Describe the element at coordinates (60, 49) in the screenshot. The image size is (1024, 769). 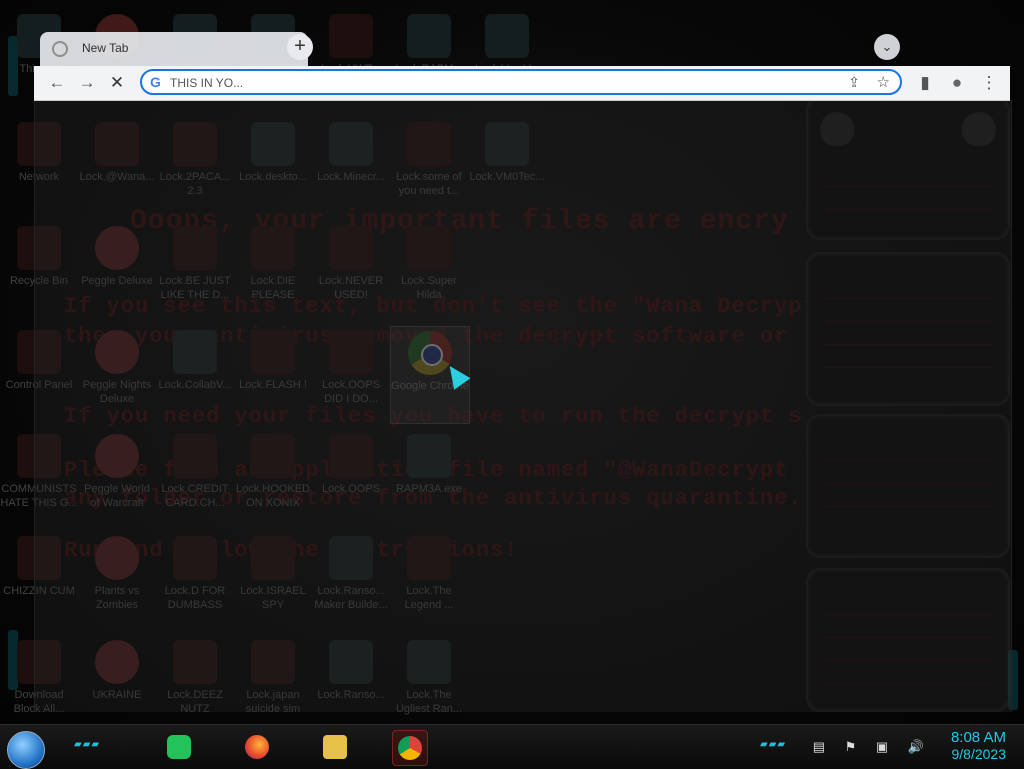
I see `globe-icon` at that location.